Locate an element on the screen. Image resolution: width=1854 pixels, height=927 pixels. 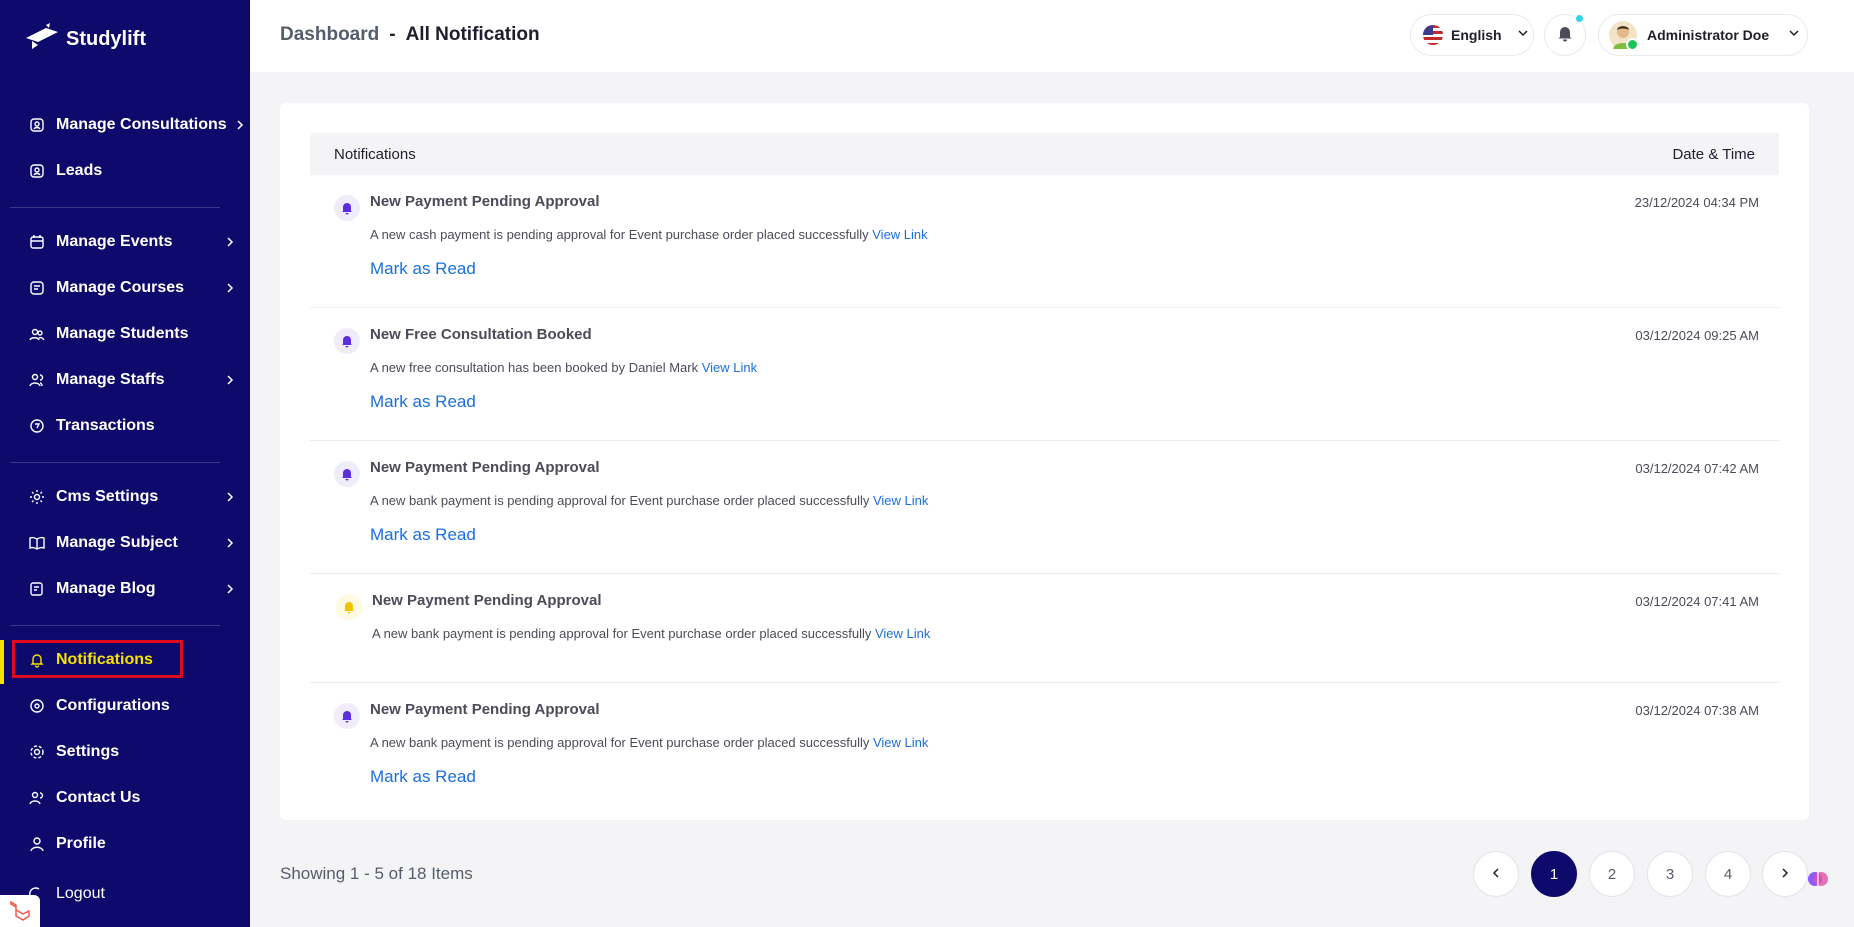
contact-icon is located at coordinates (37, 798).